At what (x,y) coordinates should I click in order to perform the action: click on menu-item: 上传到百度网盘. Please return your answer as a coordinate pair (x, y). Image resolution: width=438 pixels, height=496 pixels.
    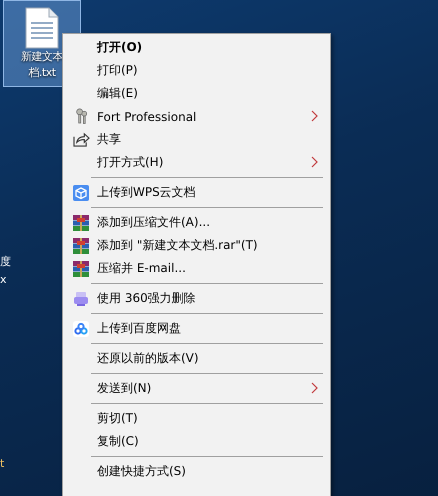
    Looking at the image, I should click on (196, 328).